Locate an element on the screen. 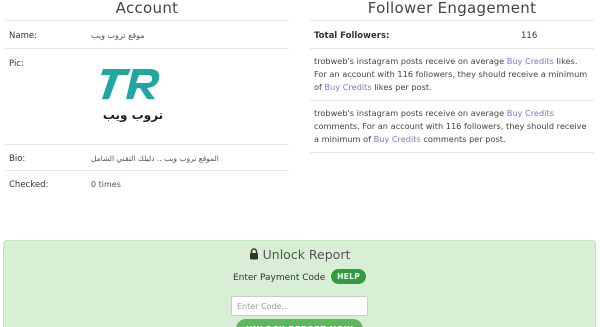 This screenshot has height=327, width=600. logo-arabic-text: تروب ويب is located at coordinates (133, 115).